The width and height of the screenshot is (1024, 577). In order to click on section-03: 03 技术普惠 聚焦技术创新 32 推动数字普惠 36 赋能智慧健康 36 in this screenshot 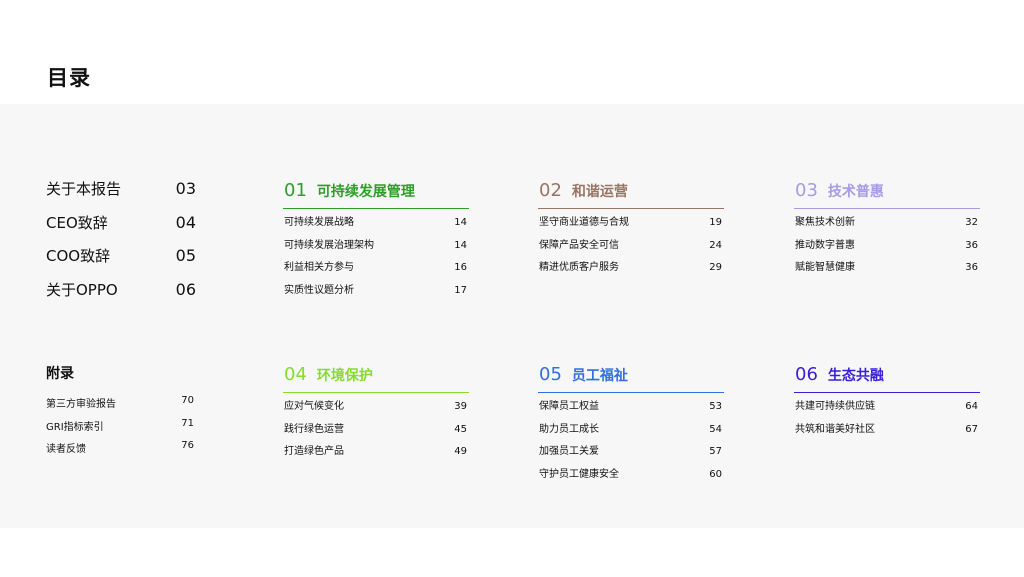, I will do `click(887, 232)`.